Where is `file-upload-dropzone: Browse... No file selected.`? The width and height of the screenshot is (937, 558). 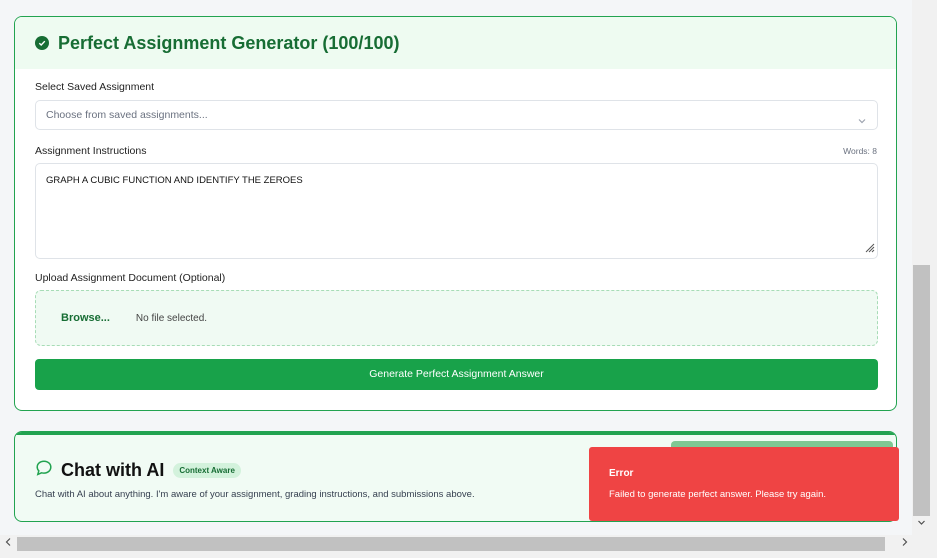
file-upload-dropzone: Browse... No file selected. is located at coordinates (456, 318).